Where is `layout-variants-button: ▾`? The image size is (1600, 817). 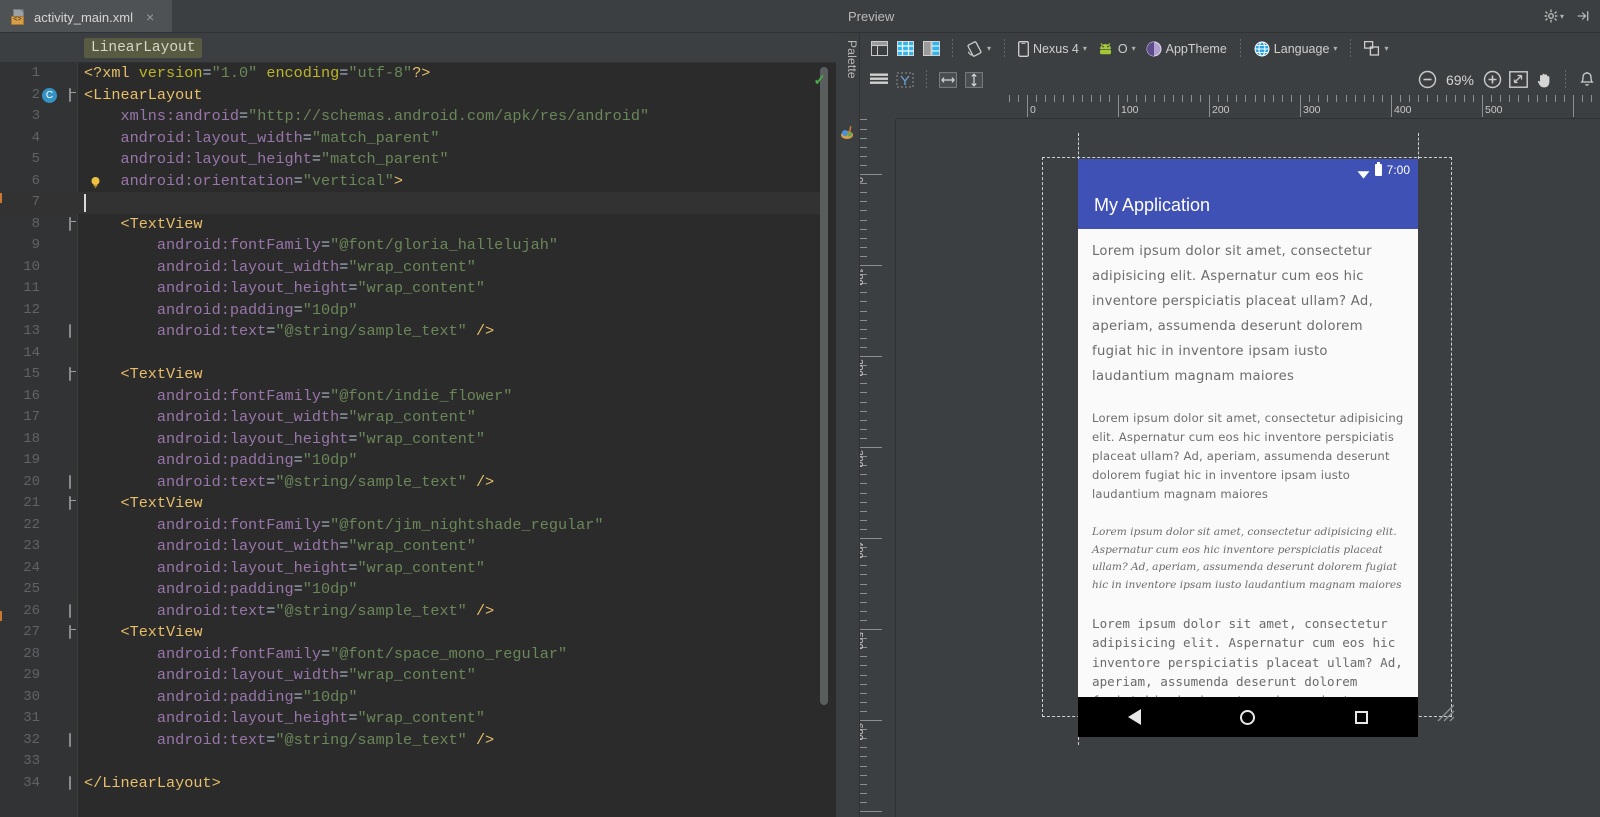
layout-variants-button: ▾ is located at coordinates (1376, 48).